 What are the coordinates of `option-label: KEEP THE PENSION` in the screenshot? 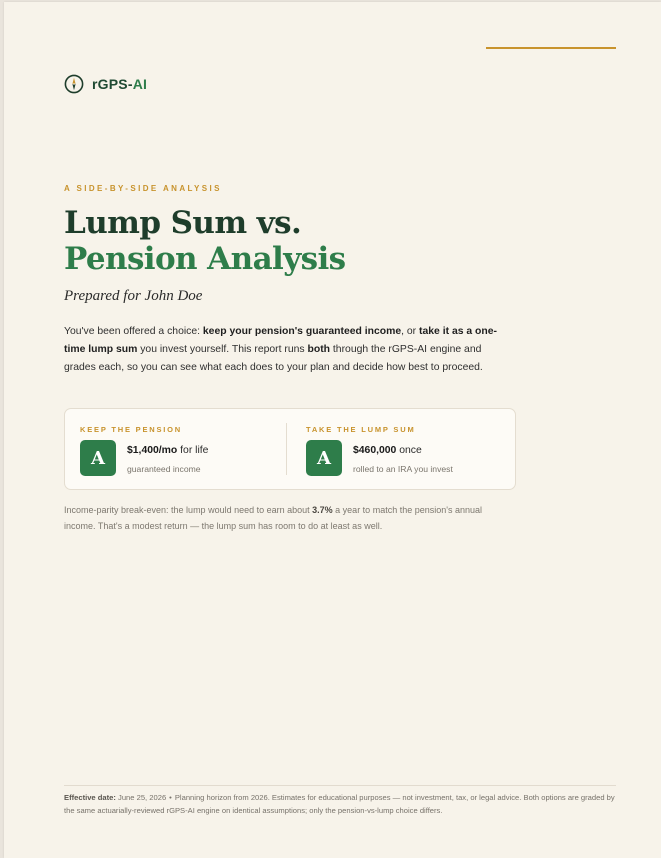 It's located at (131, 429).